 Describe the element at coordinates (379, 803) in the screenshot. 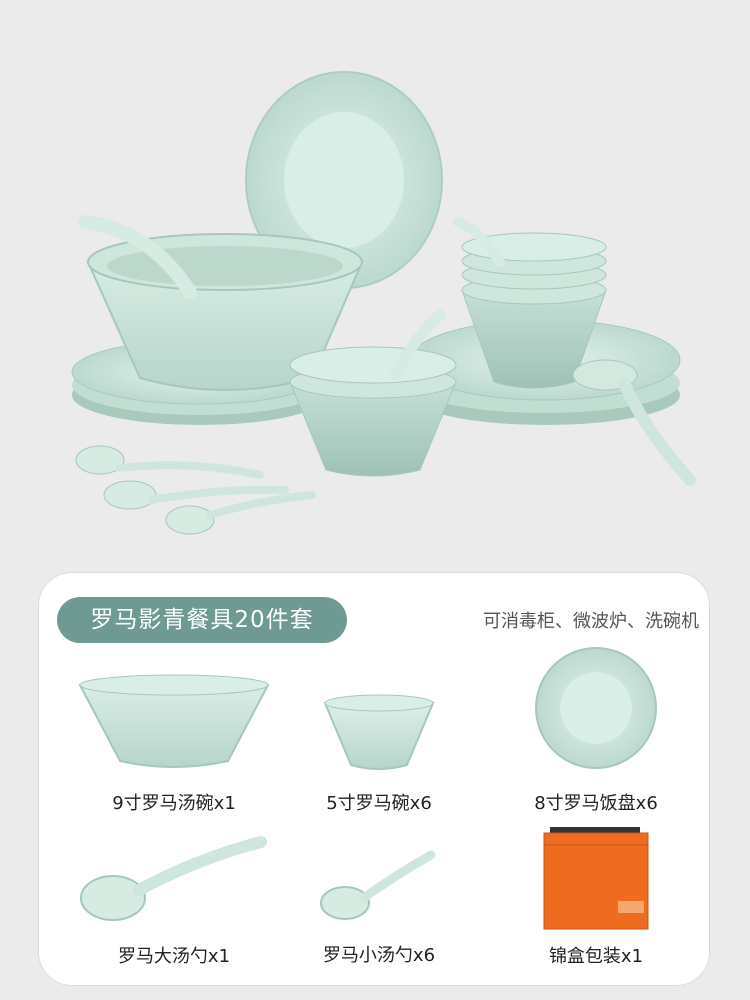

I see `item-label: 5寸罗马碗x6` at that location.